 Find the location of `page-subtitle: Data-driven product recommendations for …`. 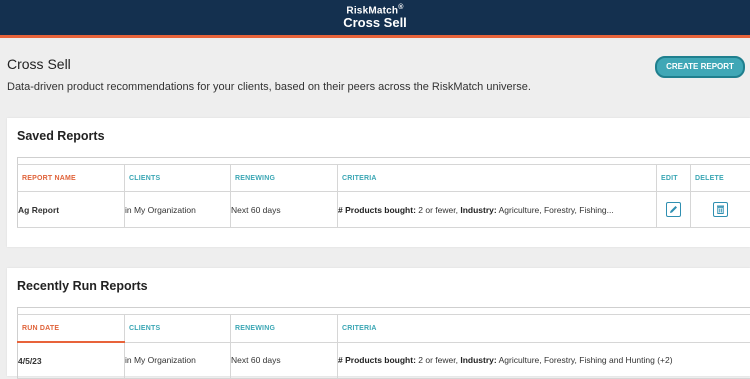

page-subtitle: Data-driven product recommendations for … is located at coordinates (269, 87).